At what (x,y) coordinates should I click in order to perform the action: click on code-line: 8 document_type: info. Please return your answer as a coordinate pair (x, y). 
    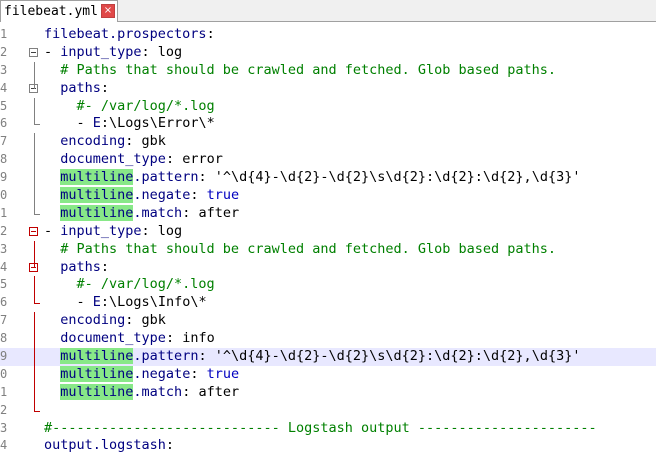
    Looking at the image, I should click on (328, 339).